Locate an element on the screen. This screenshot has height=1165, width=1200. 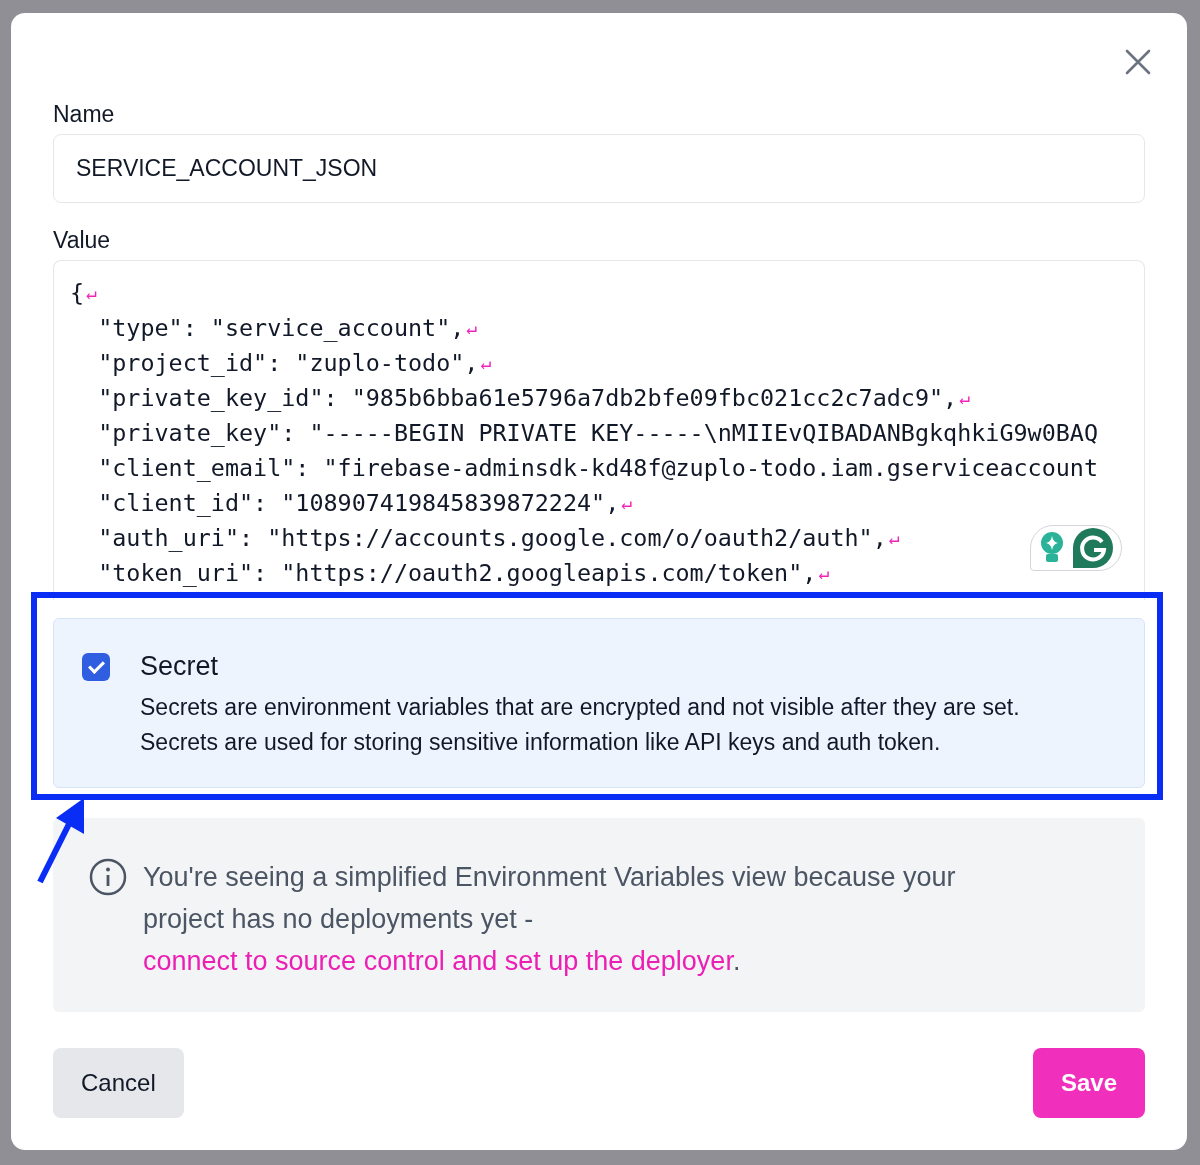
code-line: "type": "service_account", is located at coordinates (281, 327).